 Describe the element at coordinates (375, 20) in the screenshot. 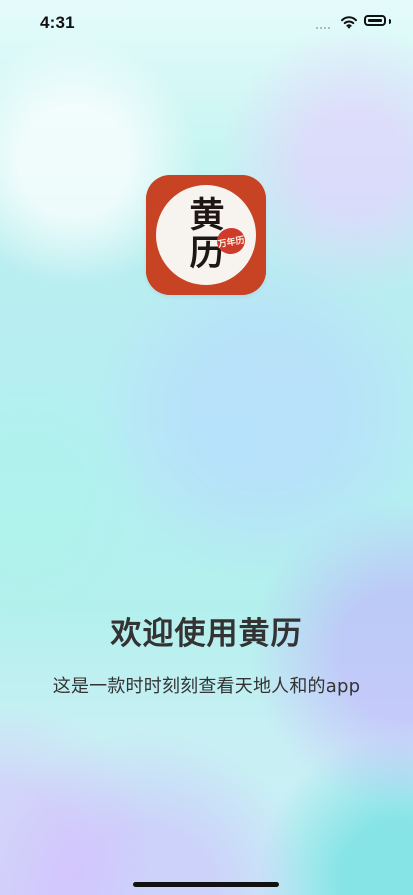

I see `battery-body` at that location.